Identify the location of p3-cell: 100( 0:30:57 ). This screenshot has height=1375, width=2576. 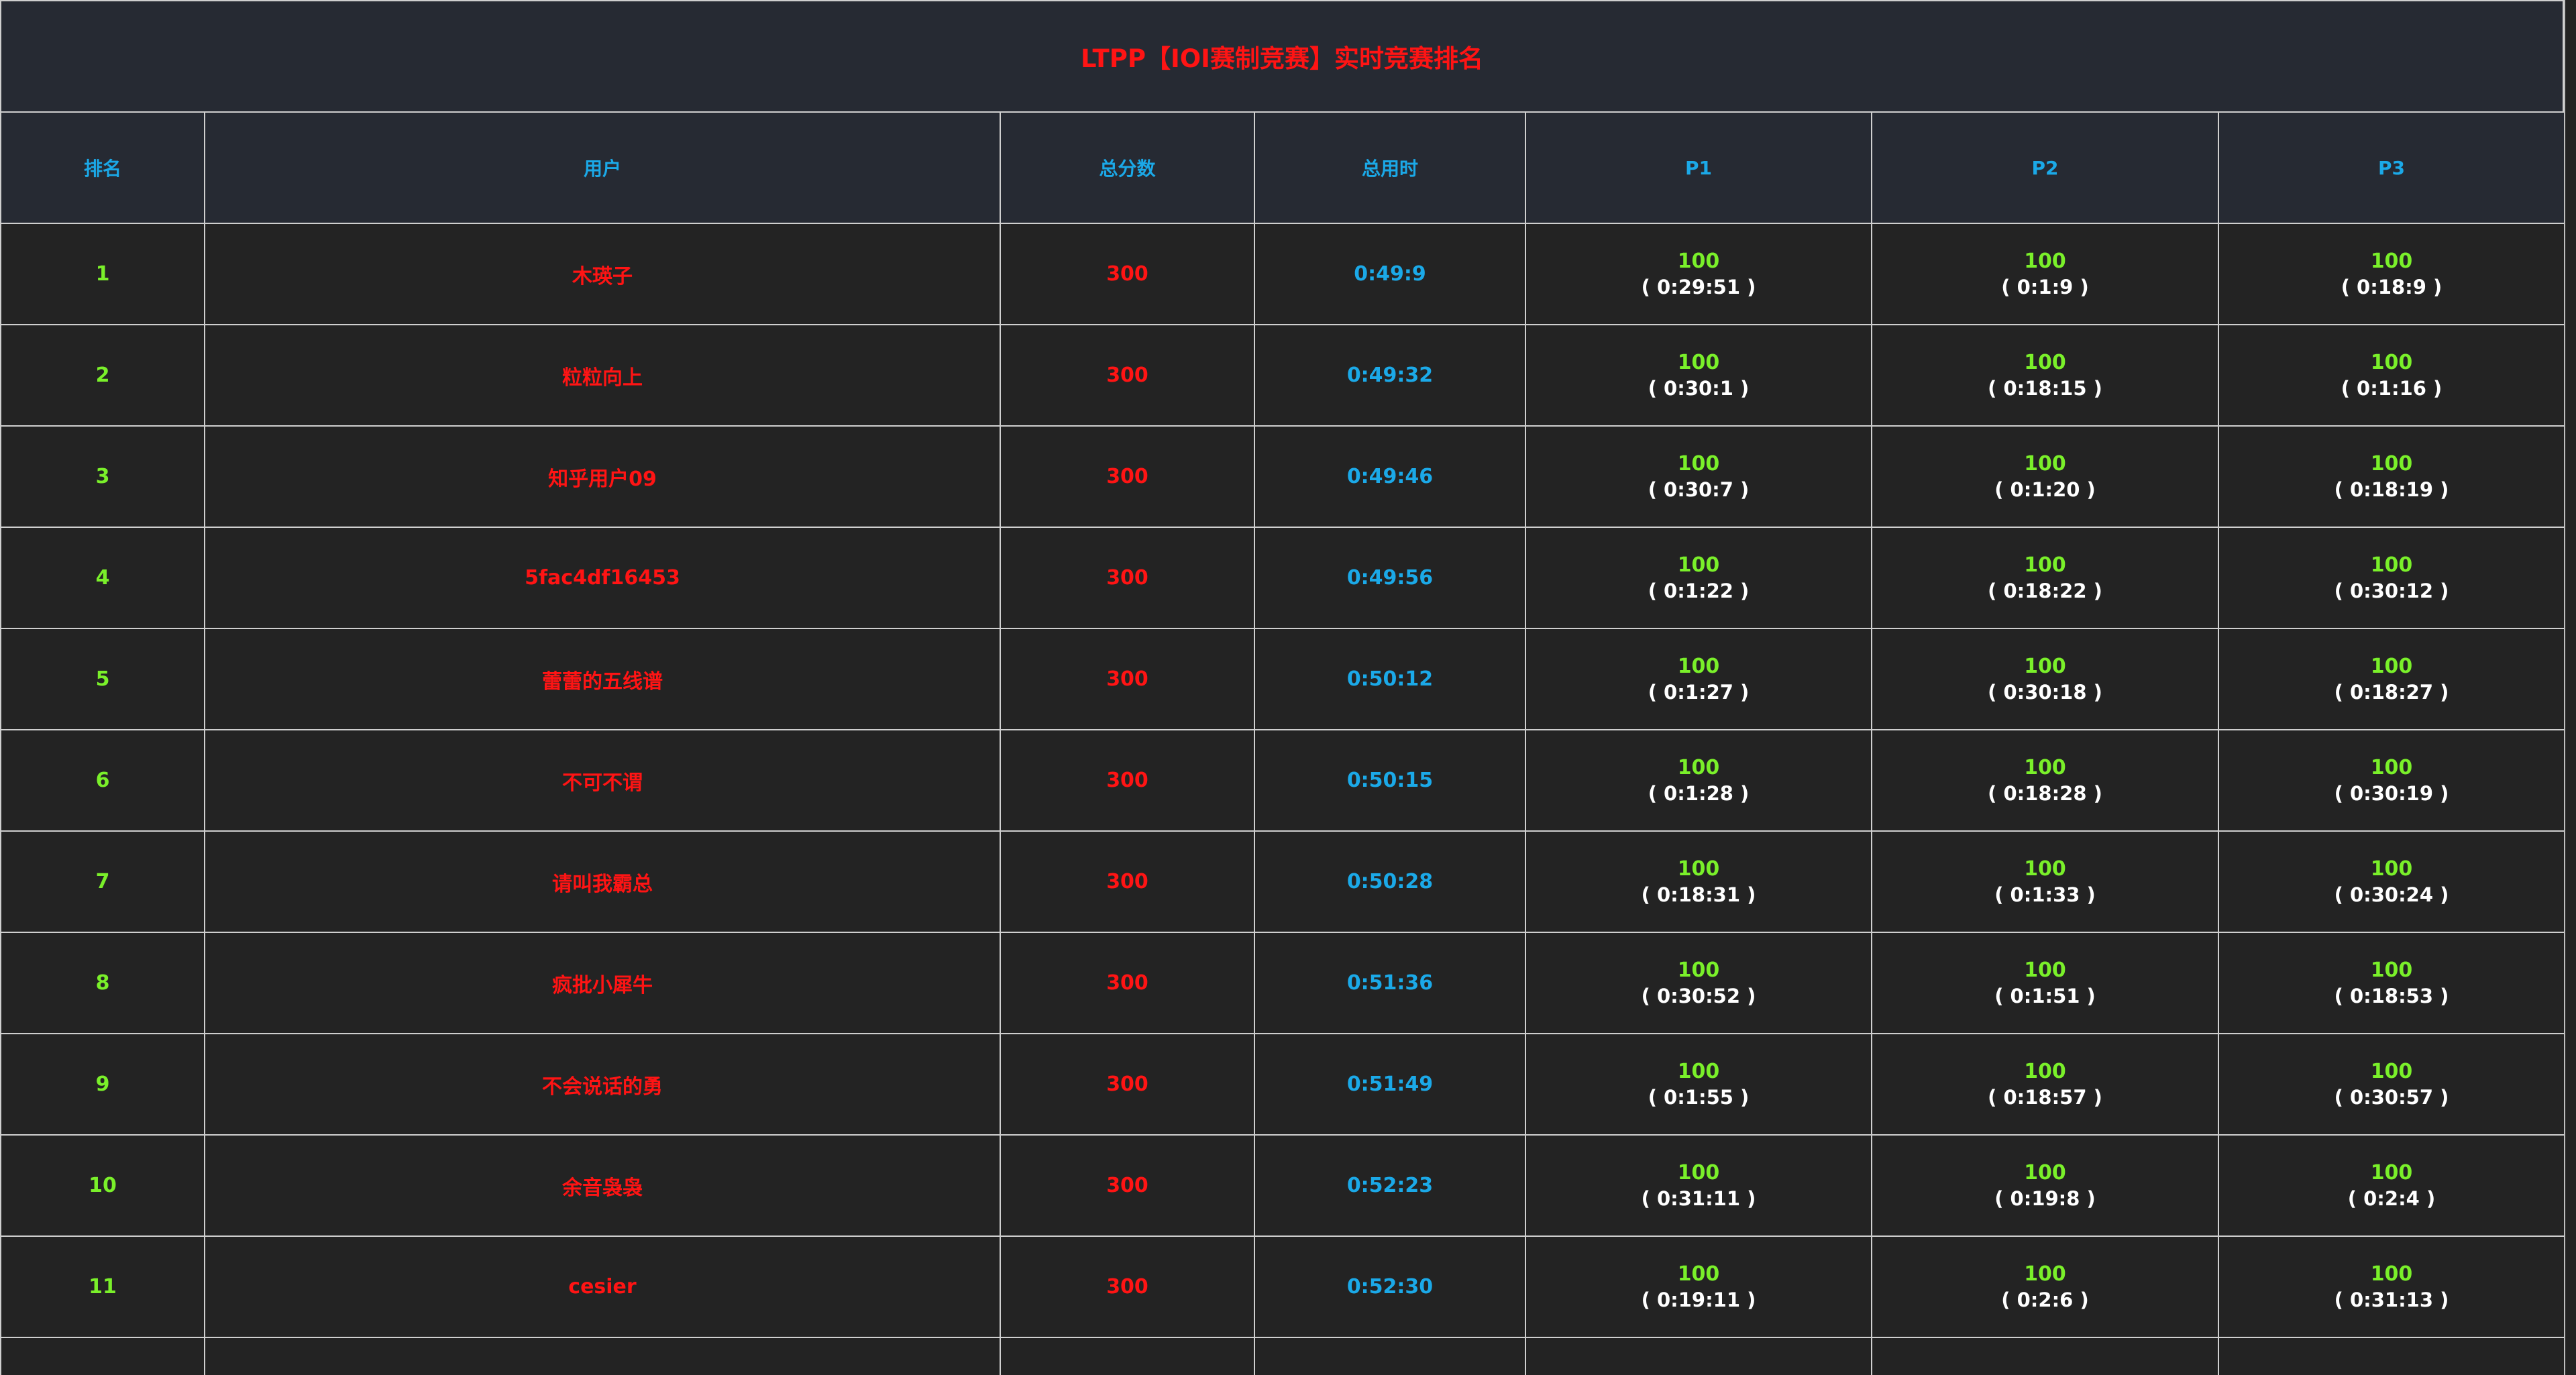
(2391, 1085).